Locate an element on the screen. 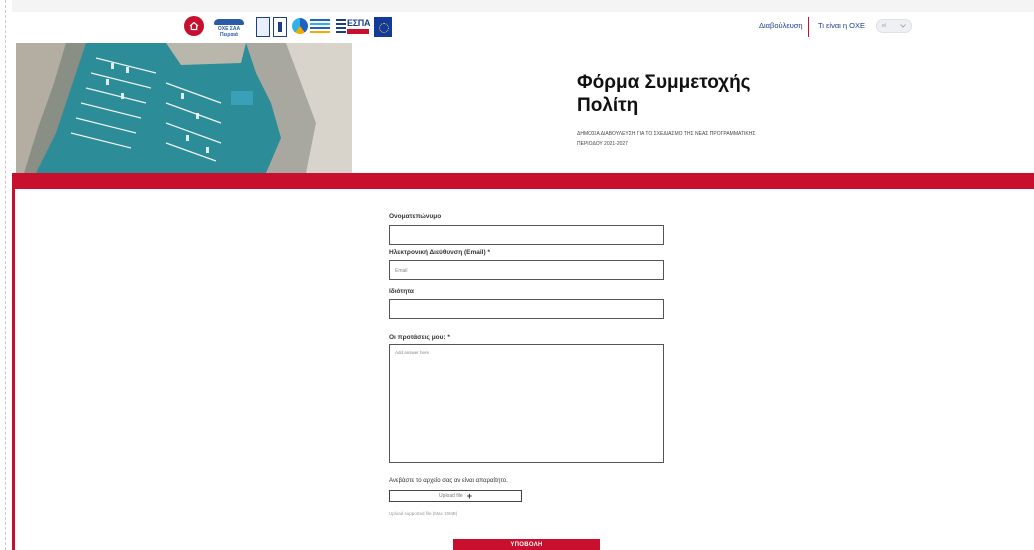  nav-link-what-is-oxe: Τι είναι η ΟΧΕ is located at coordinates (841, 25).